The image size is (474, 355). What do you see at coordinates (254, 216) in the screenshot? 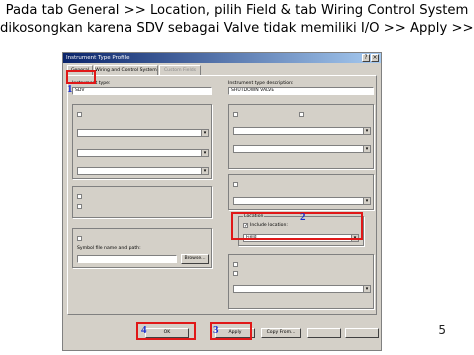
I see `location-group-legend: Location` at bounding box center [254, 216].